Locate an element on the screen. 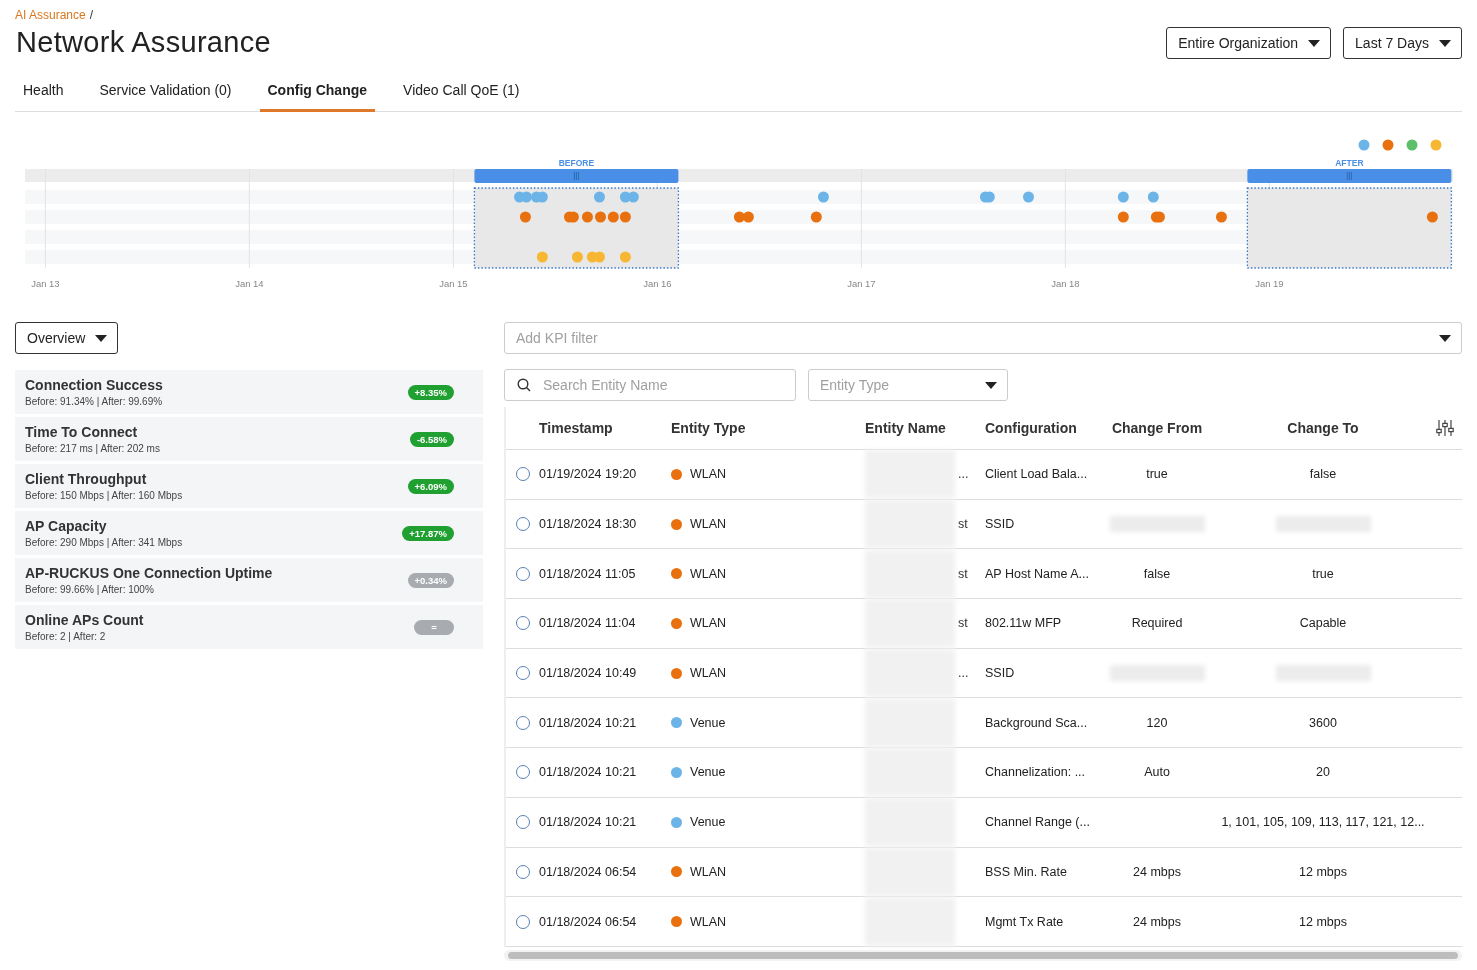 This screenshot has width=1477, height=970. kpi-name: Client Throughput is located at coordinates (86, 479).